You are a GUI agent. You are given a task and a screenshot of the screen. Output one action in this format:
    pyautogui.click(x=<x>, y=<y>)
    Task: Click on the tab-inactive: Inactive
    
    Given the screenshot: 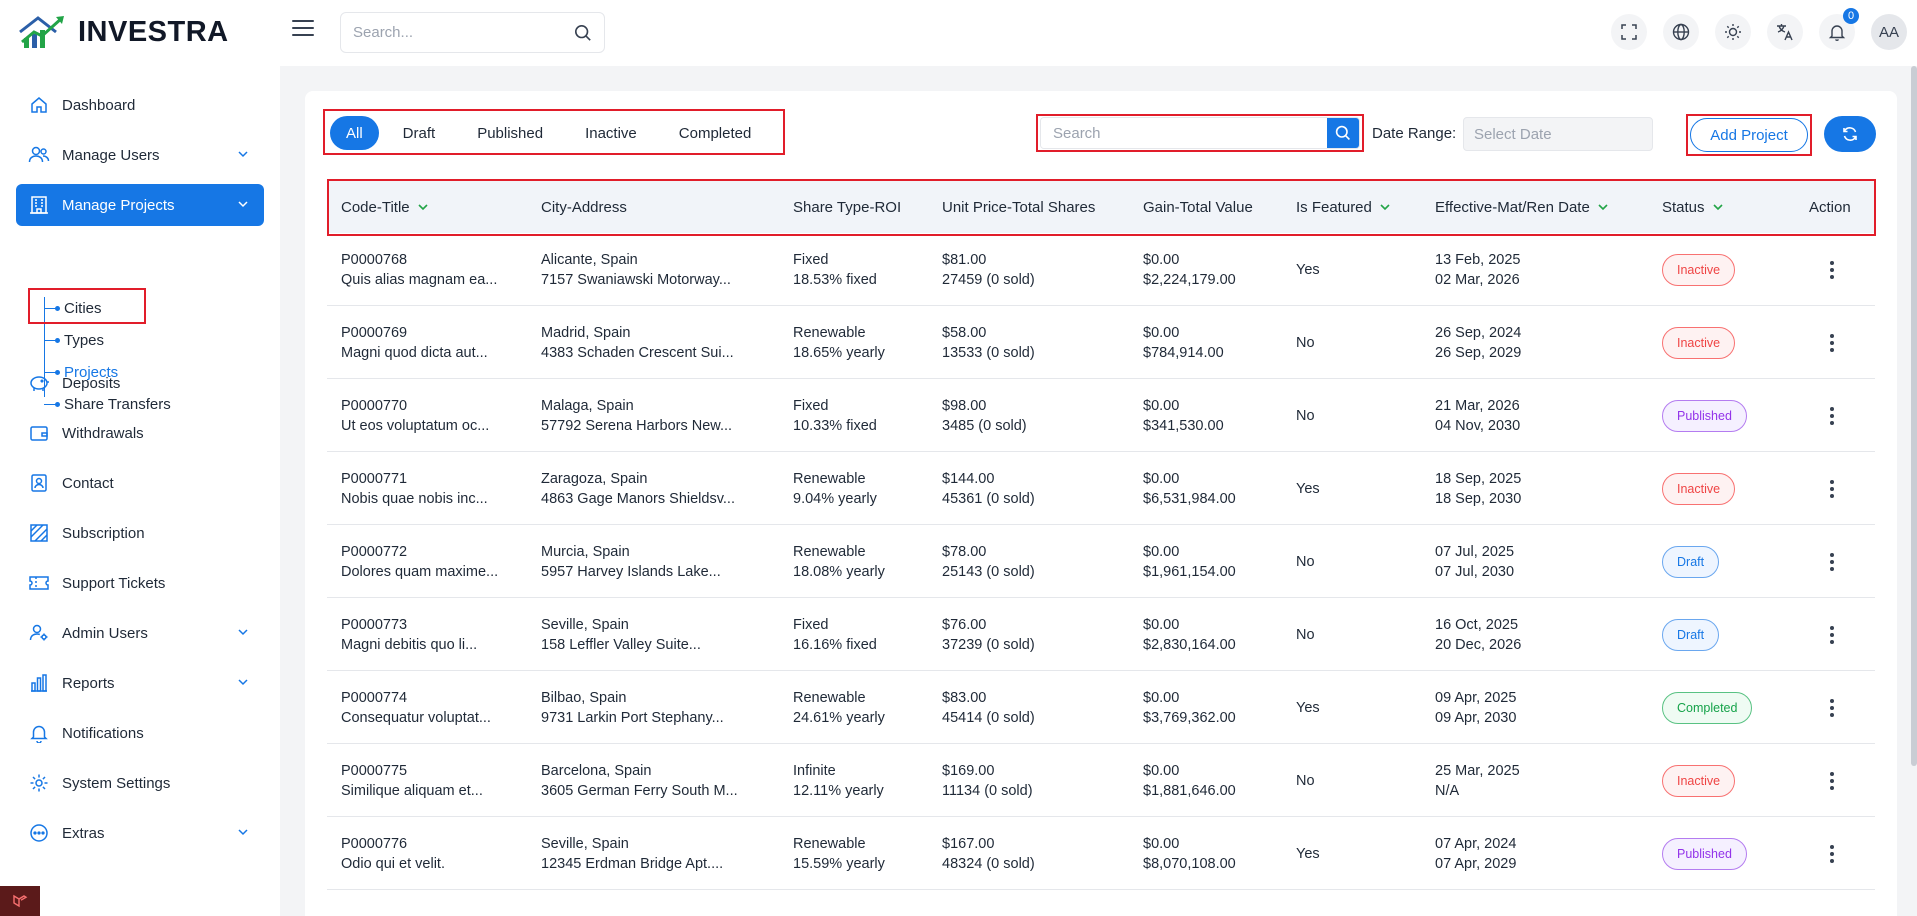 What is the action you would take?
    pyautogui.click(x=611, y=133)
    